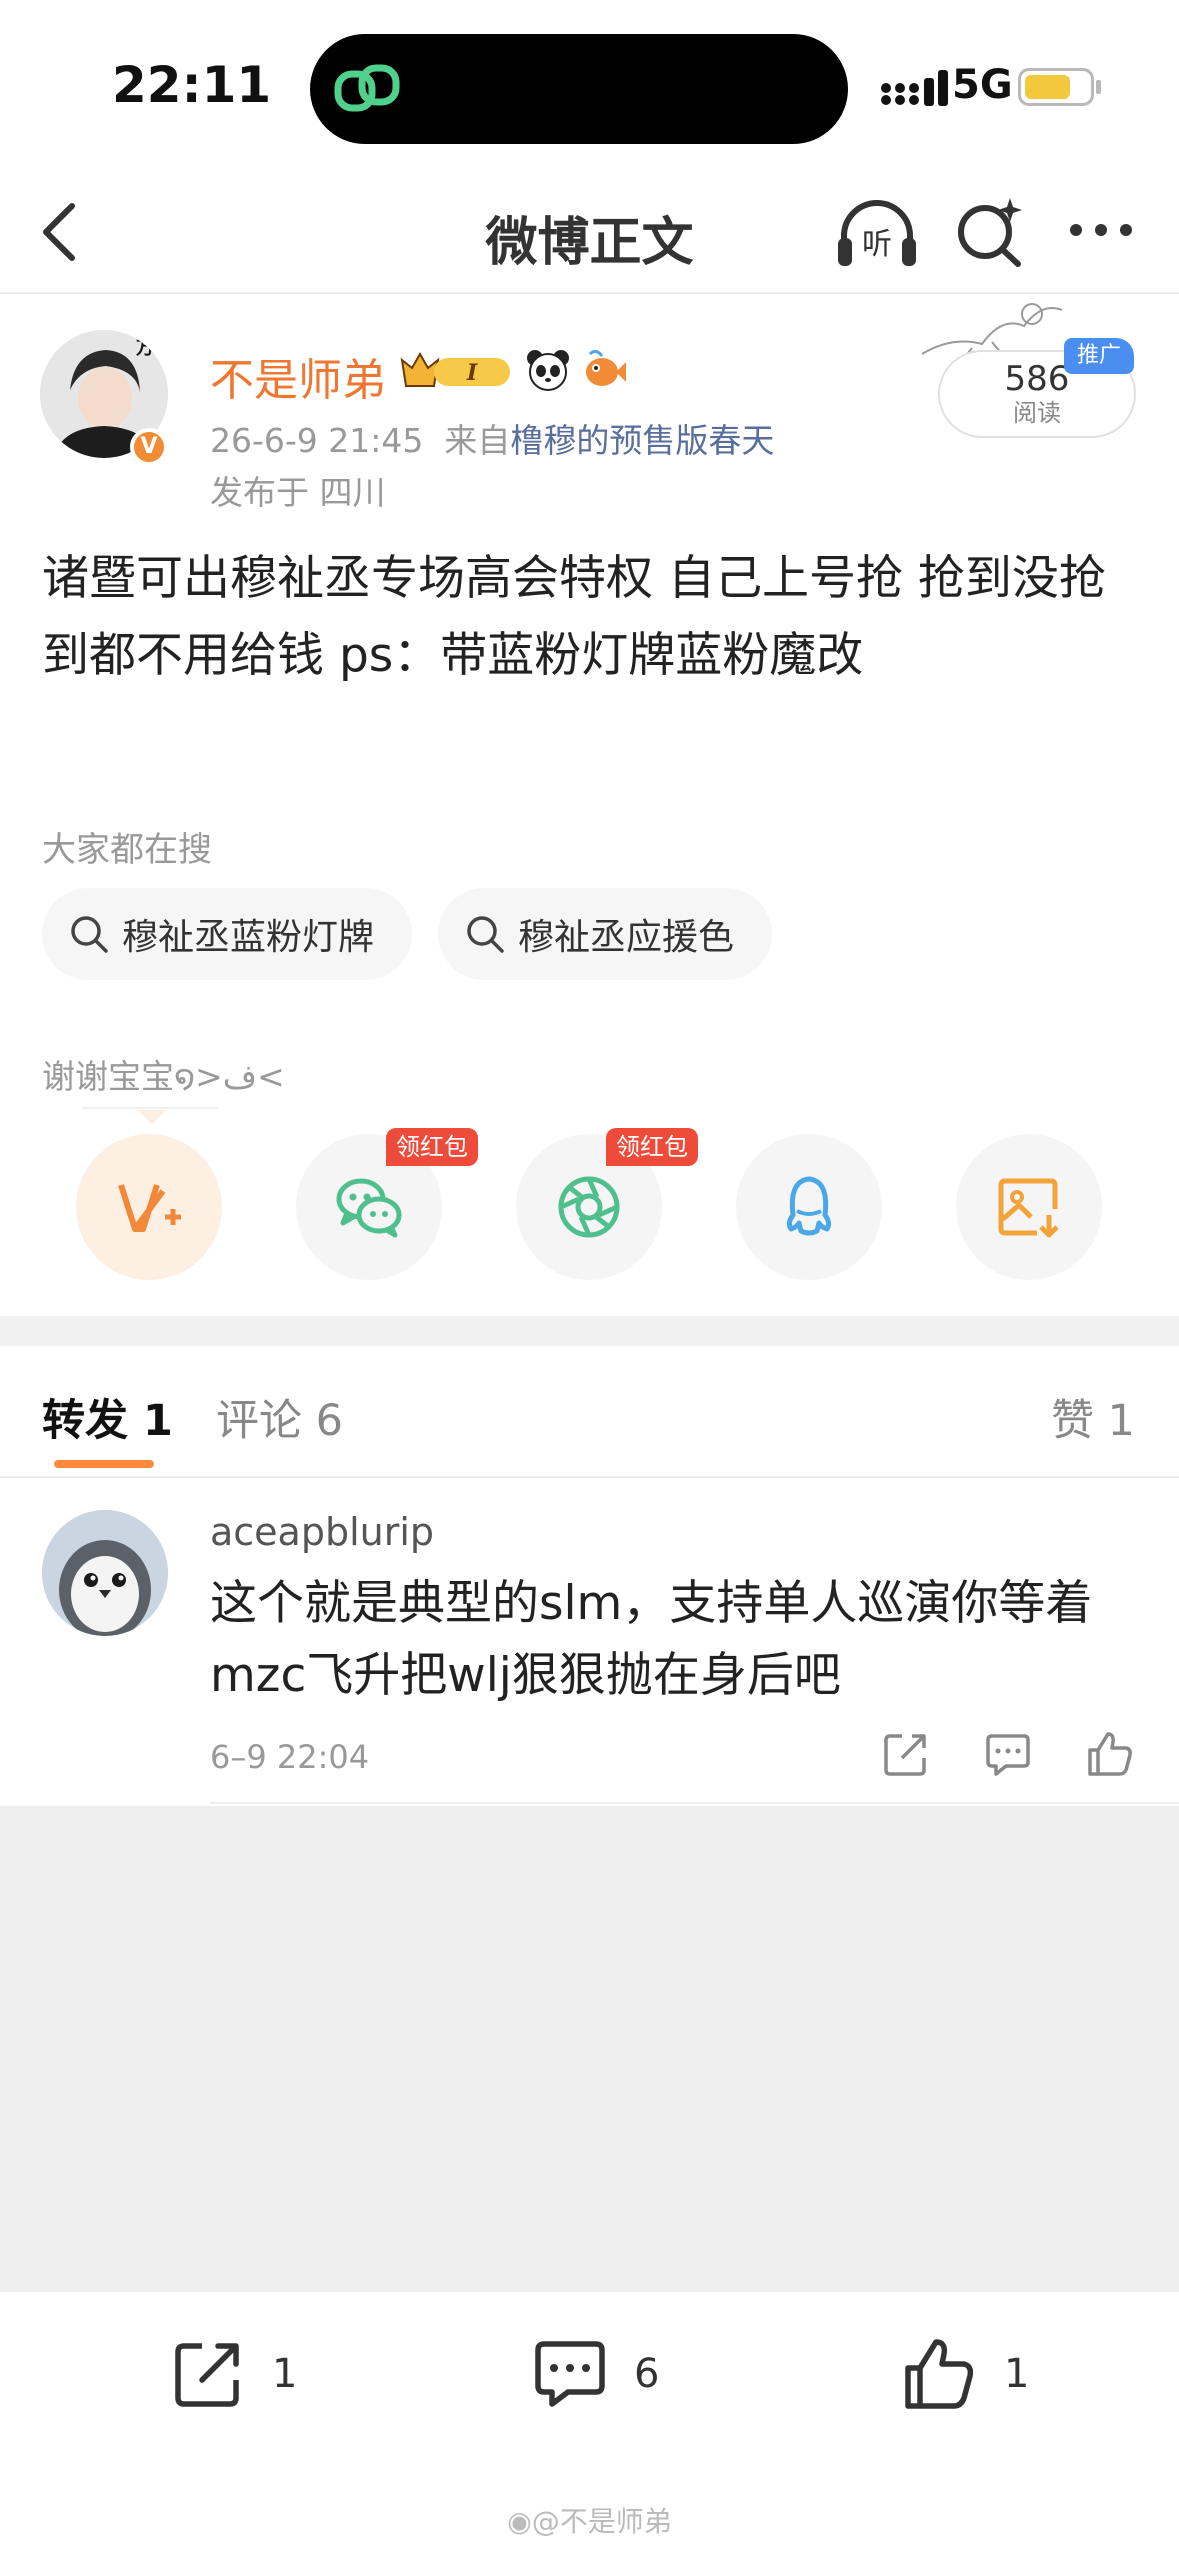 The width and height of the screenshot is (1179, 2556). I want to click on svg-text: 听, so click(877, 244).